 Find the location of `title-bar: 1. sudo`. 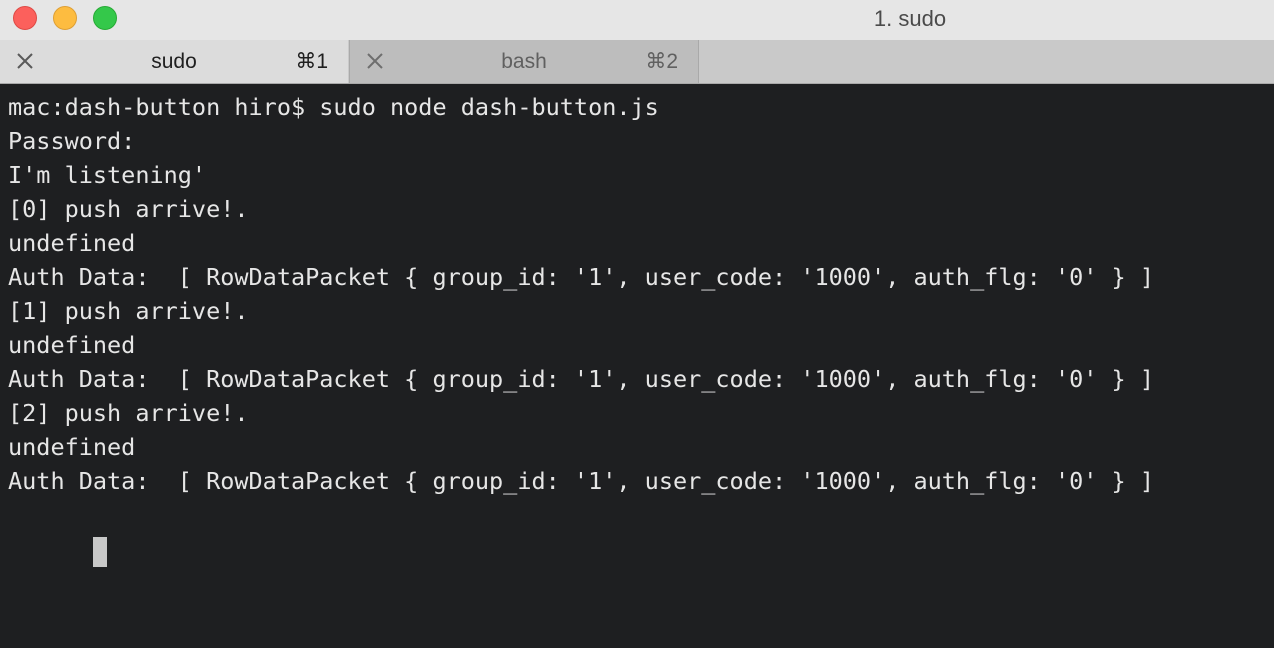

title-bar: 1. sudo is located at coordinates (637, 20).